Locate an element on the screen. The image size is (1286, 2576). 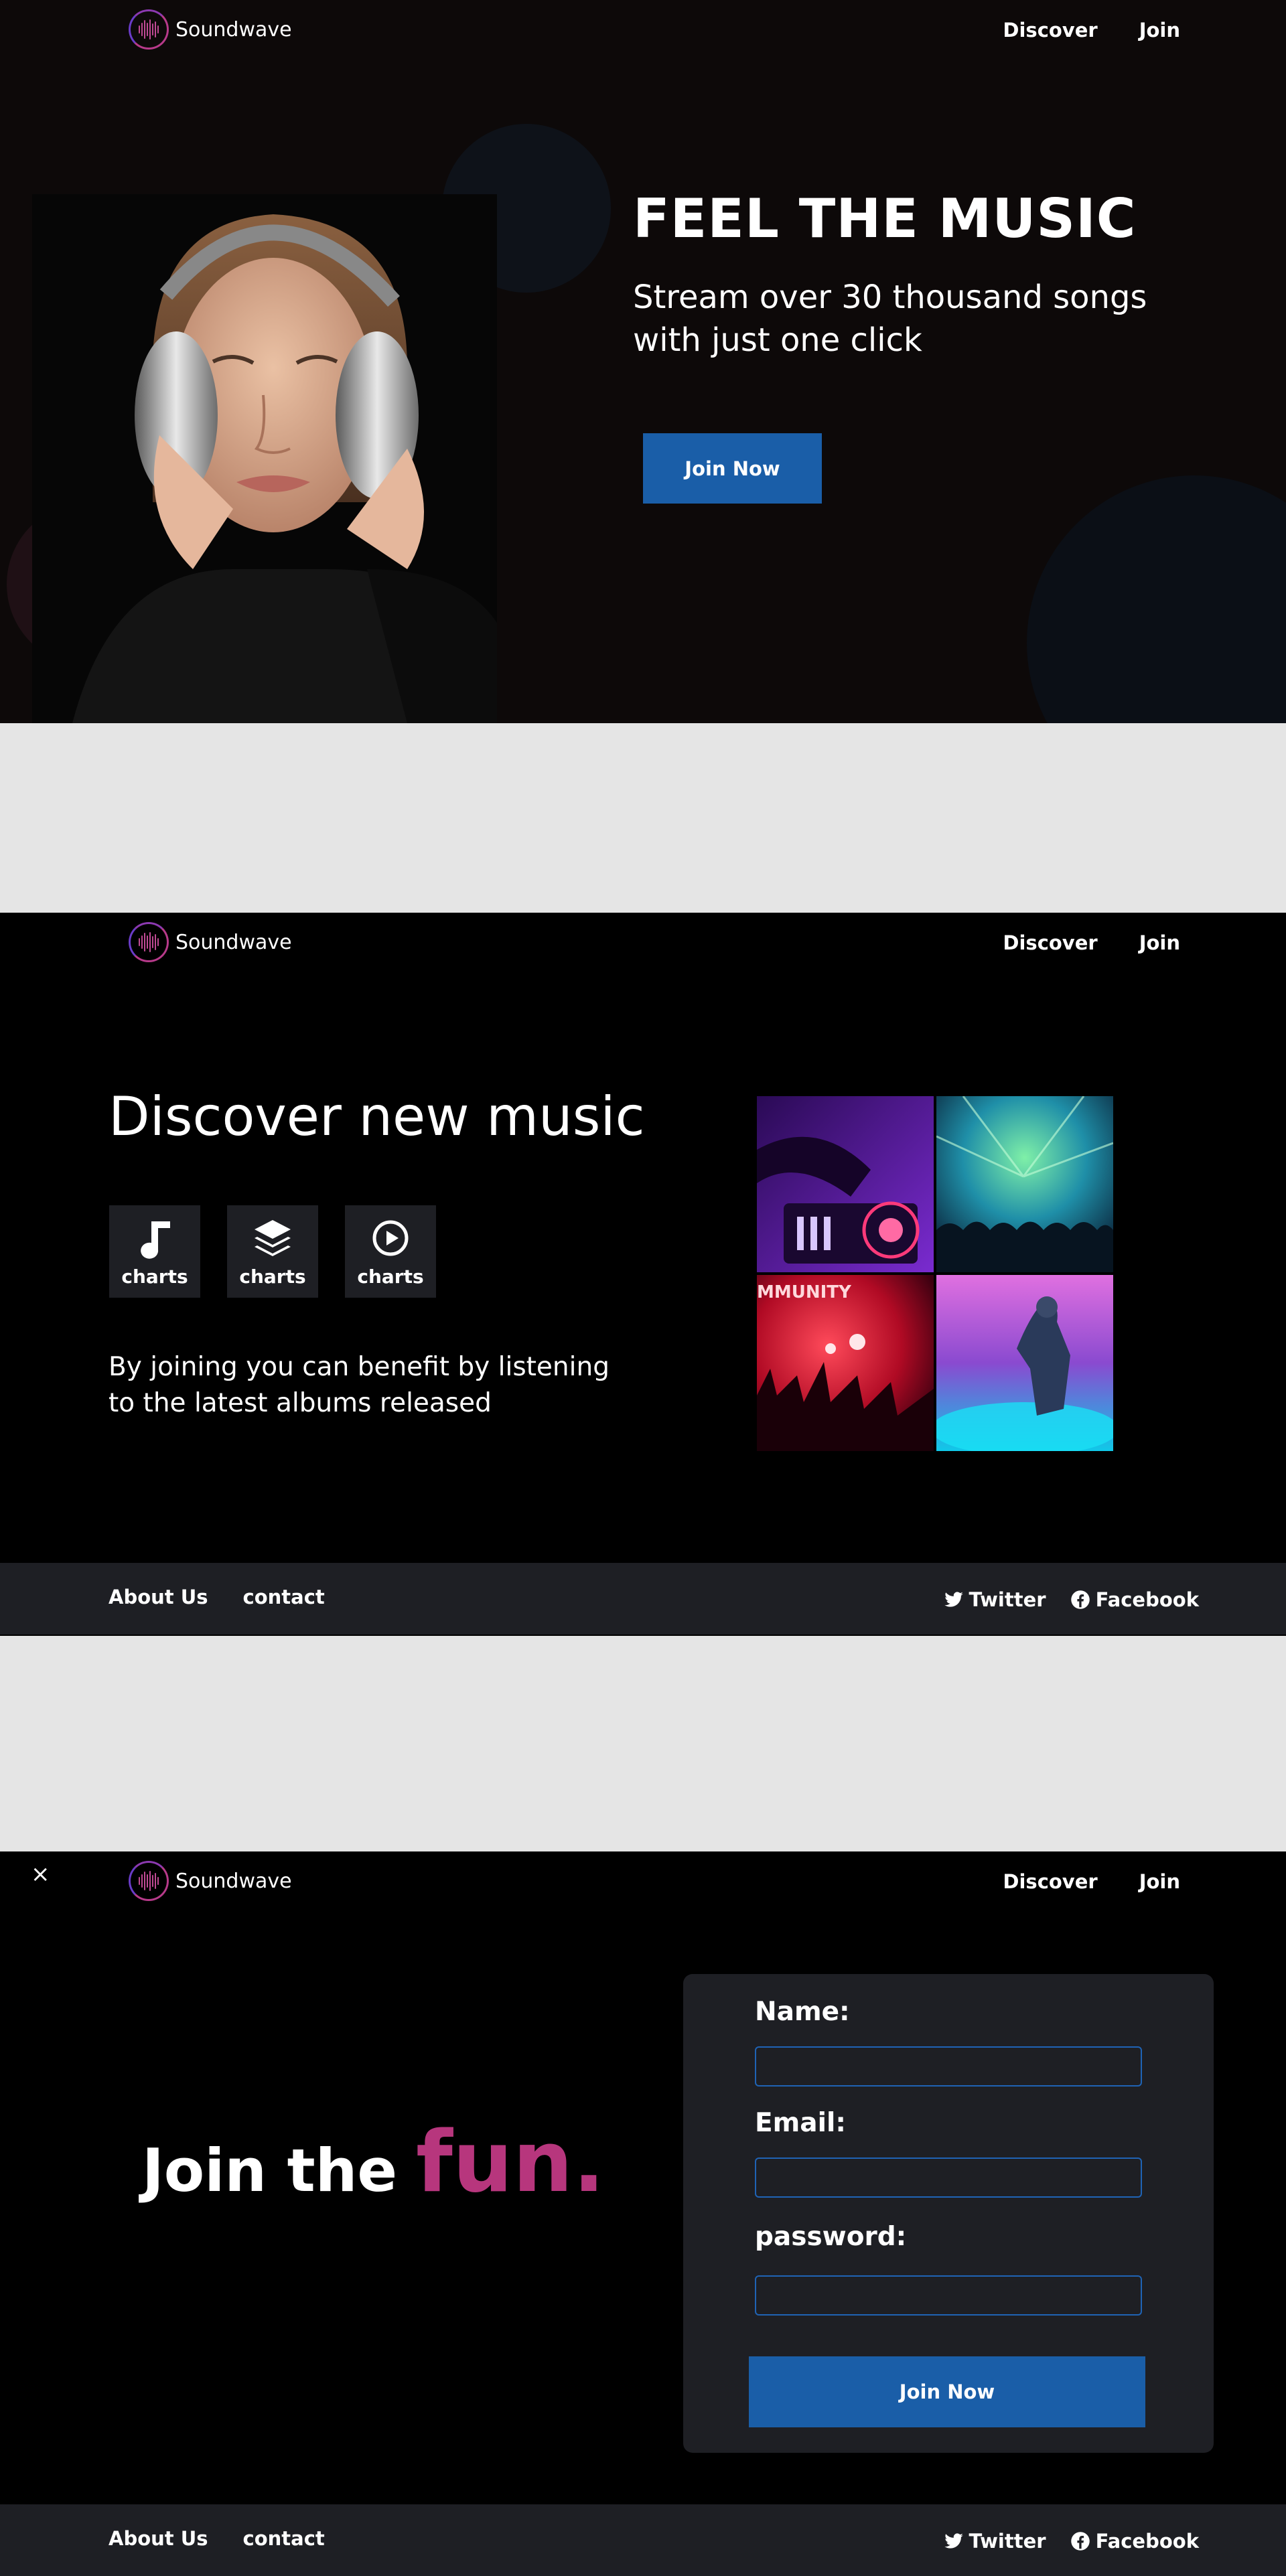
signup-submit-button: Join Now is located at coordinates (947, 2391).